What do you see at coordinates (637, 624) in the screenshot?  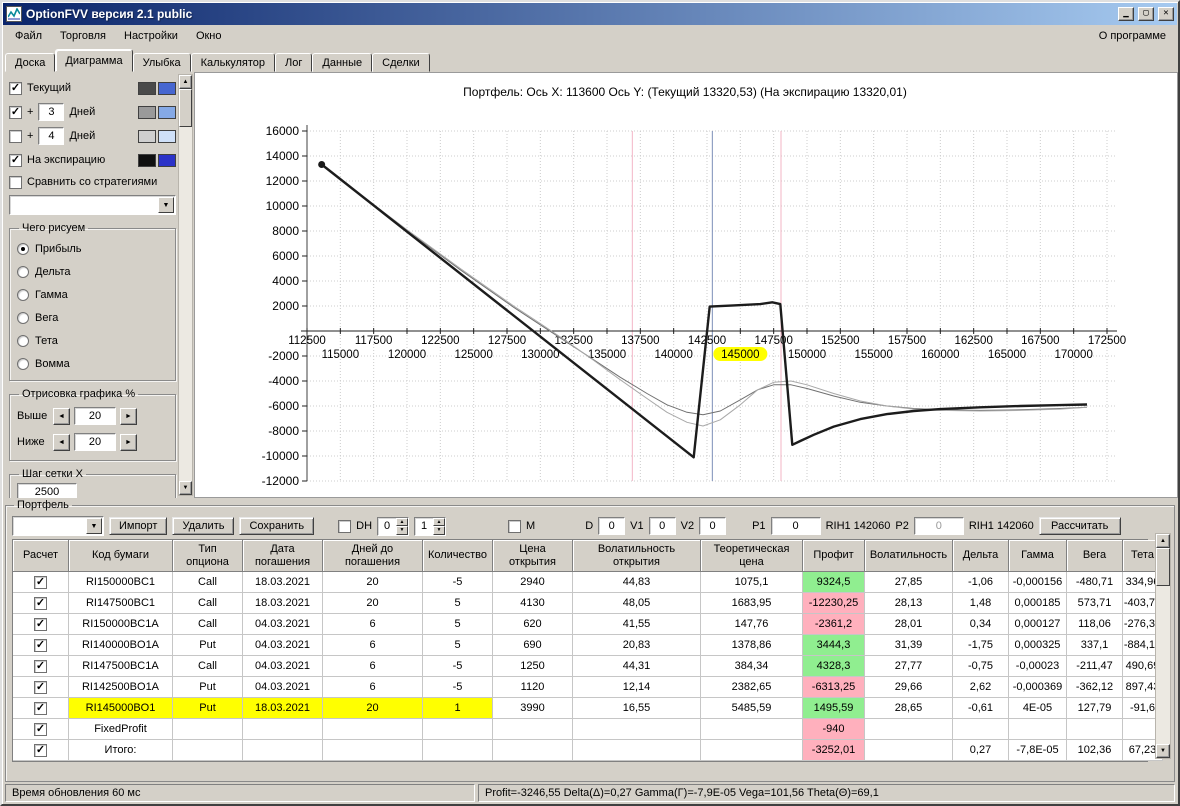 I see `cell-open-volatility: 41,55` at bounding box center [637, 624].